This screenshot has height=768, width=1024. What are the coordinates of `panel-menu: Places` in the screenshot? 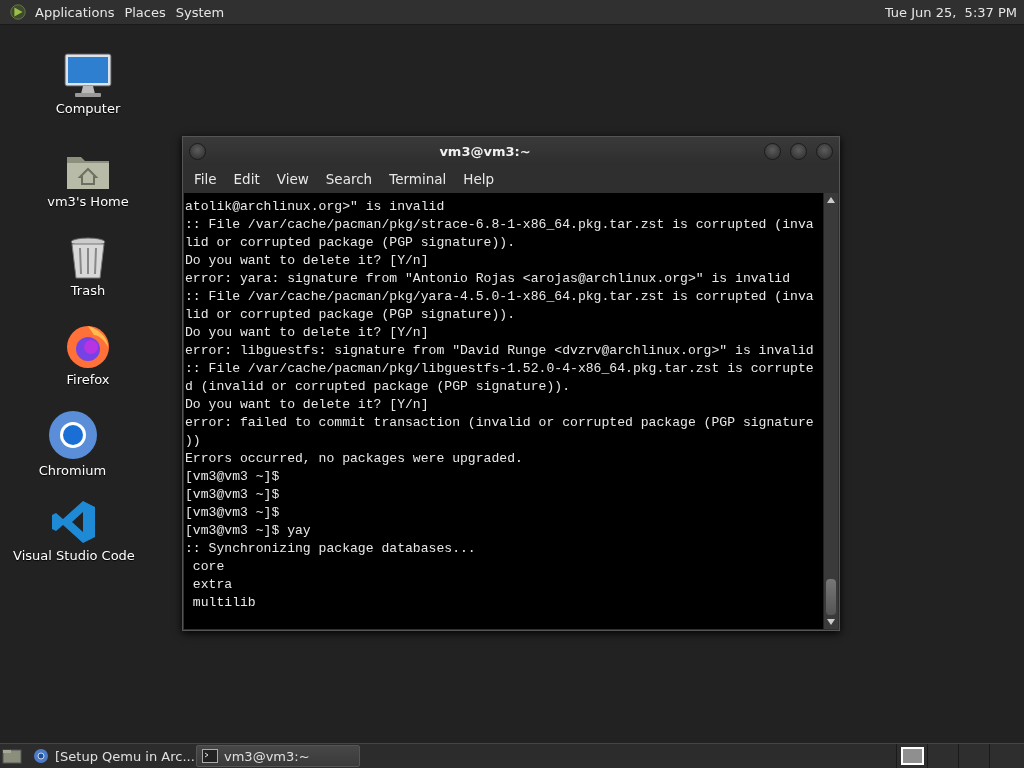 It's located at (145, 12).